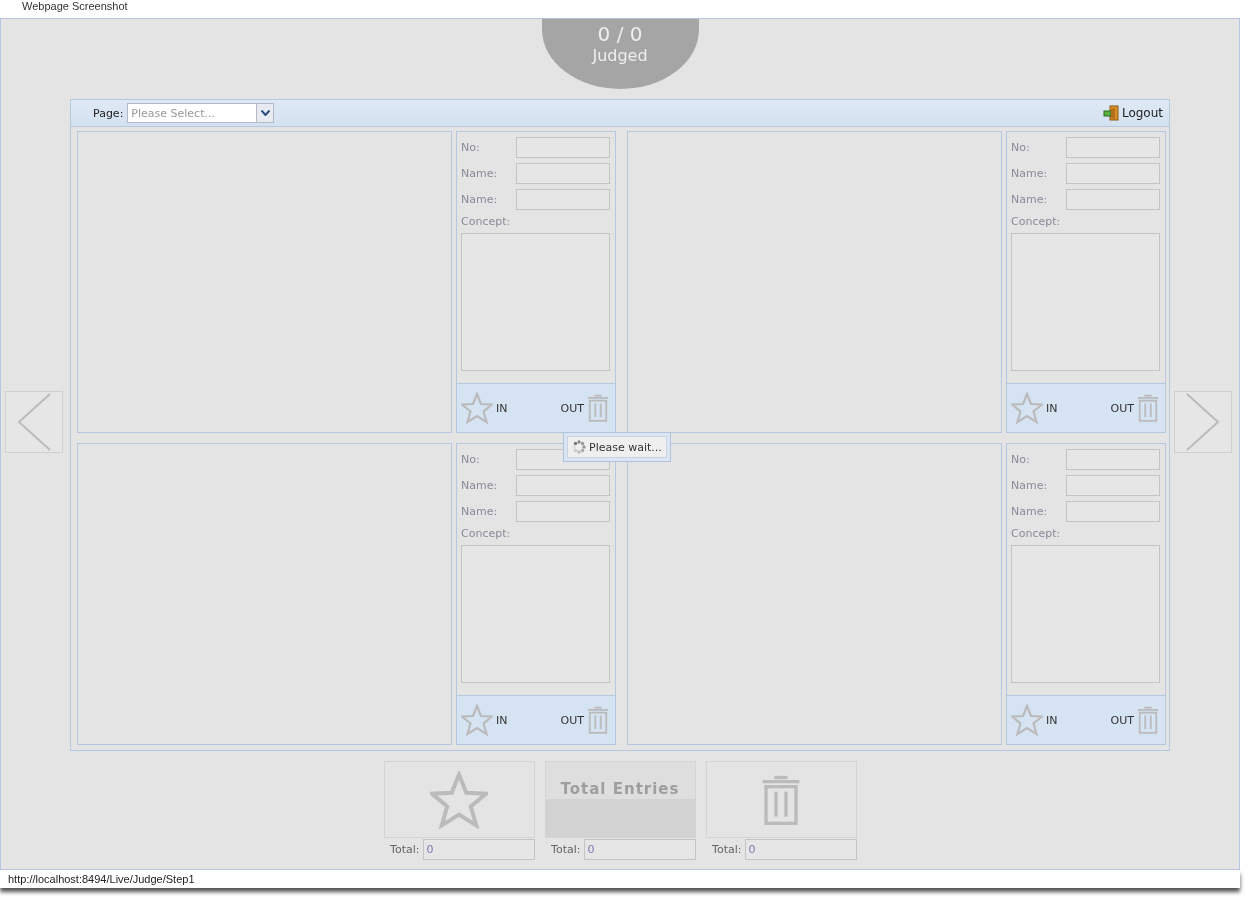 The height and width of the screenshot is (900, 1249). Describe the element at coordinates (1132, 113) in the screenshot. I see `logout-button: Logout` at that location.